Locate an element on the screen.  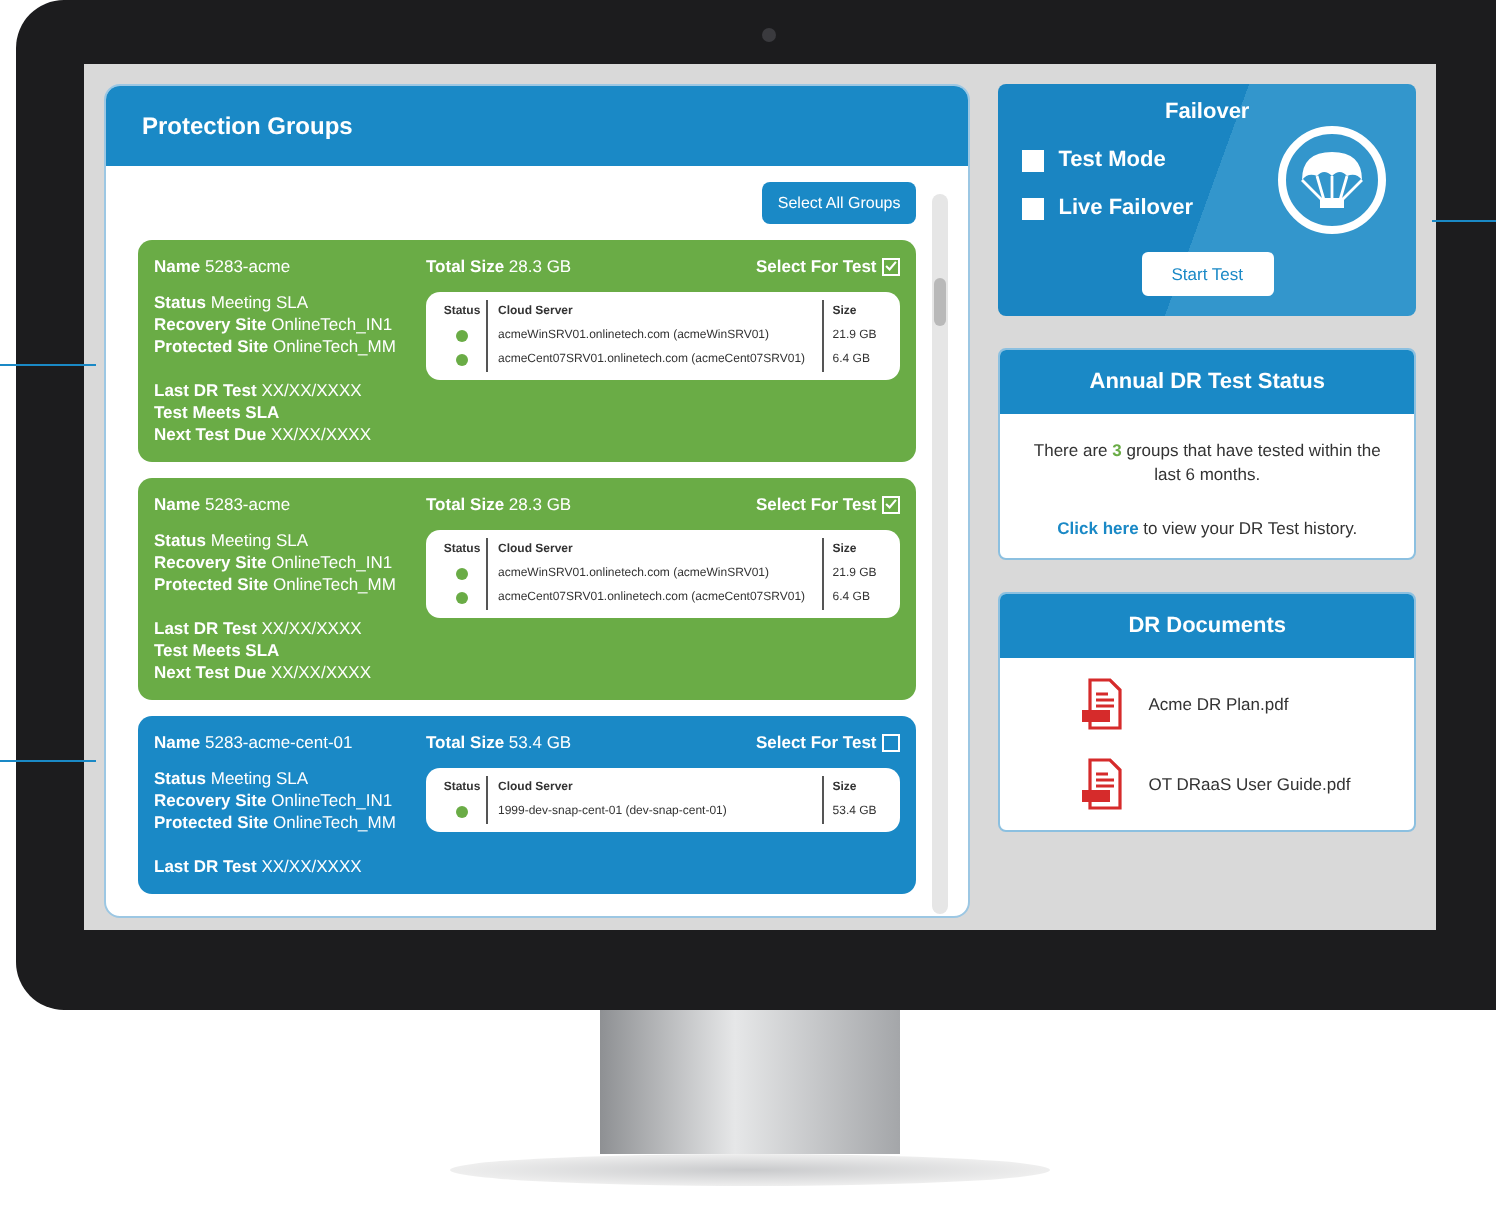
scrollbar is located at coordinates (940, 554).